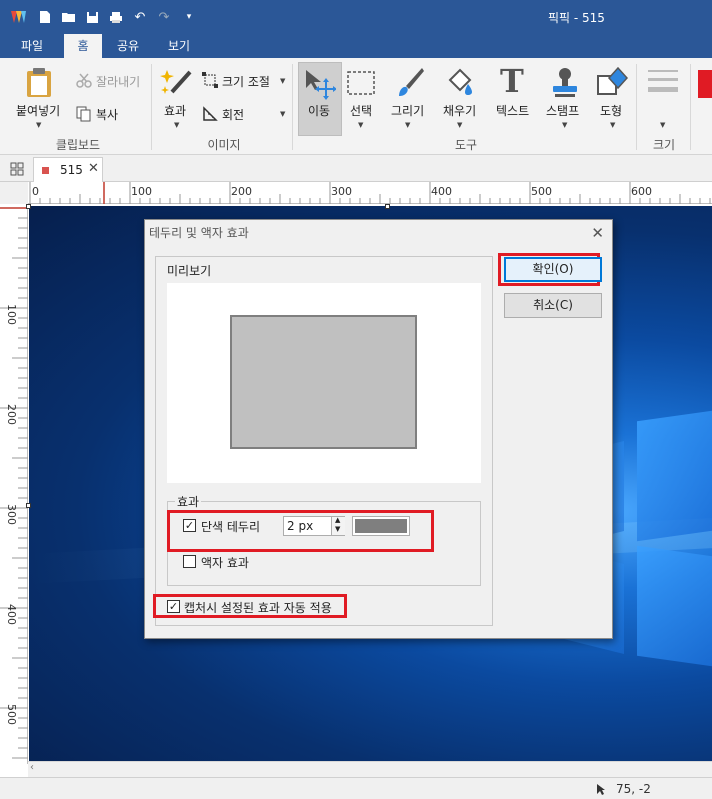 The width and height of the screenshot is (712, 799). I want to click on ruler-label: 500, so click(541, 191).